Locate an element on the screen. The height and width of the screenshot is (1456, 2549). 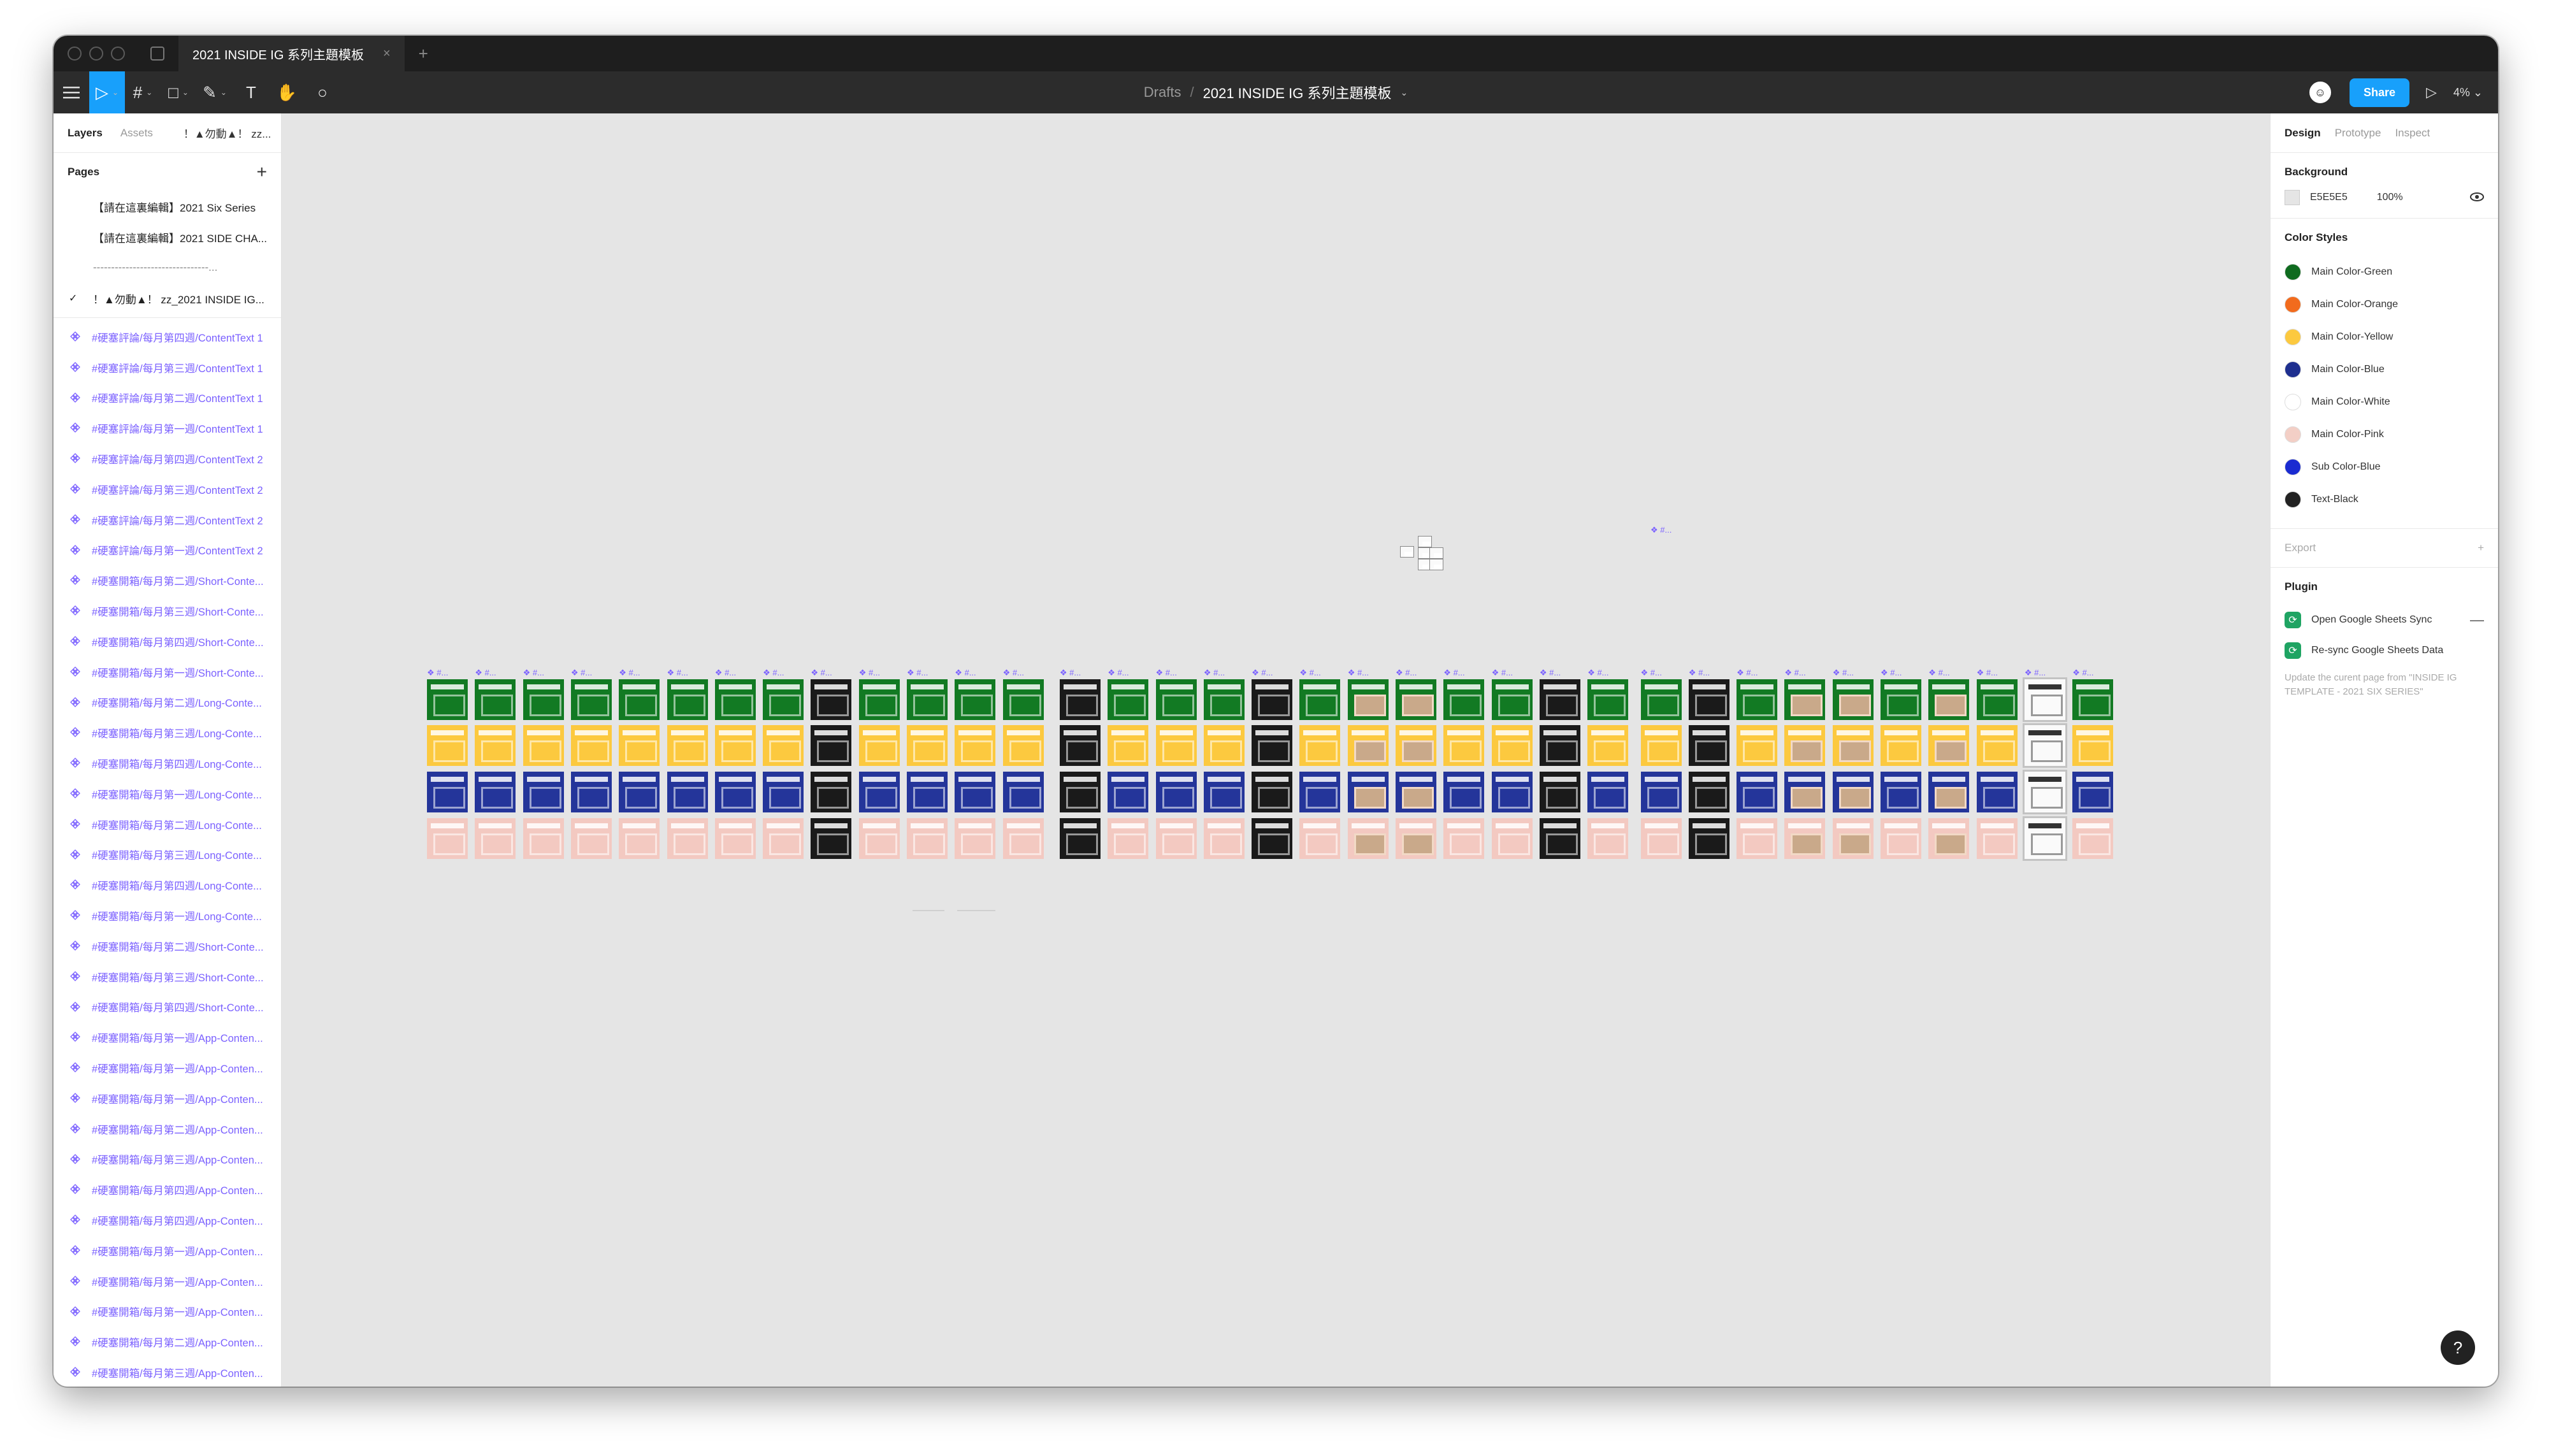
pen-tool: ✎ ⌄ is located at coordinates (214, 92).